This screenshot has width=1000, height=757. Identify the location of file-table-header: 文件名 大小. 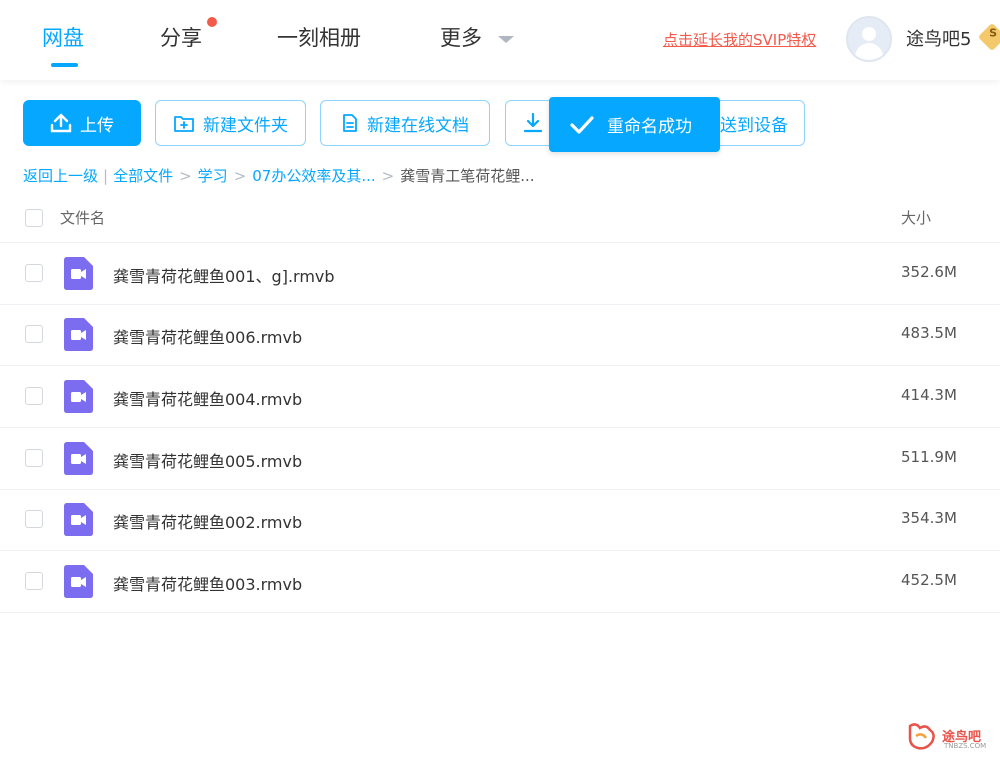
(500, 219).